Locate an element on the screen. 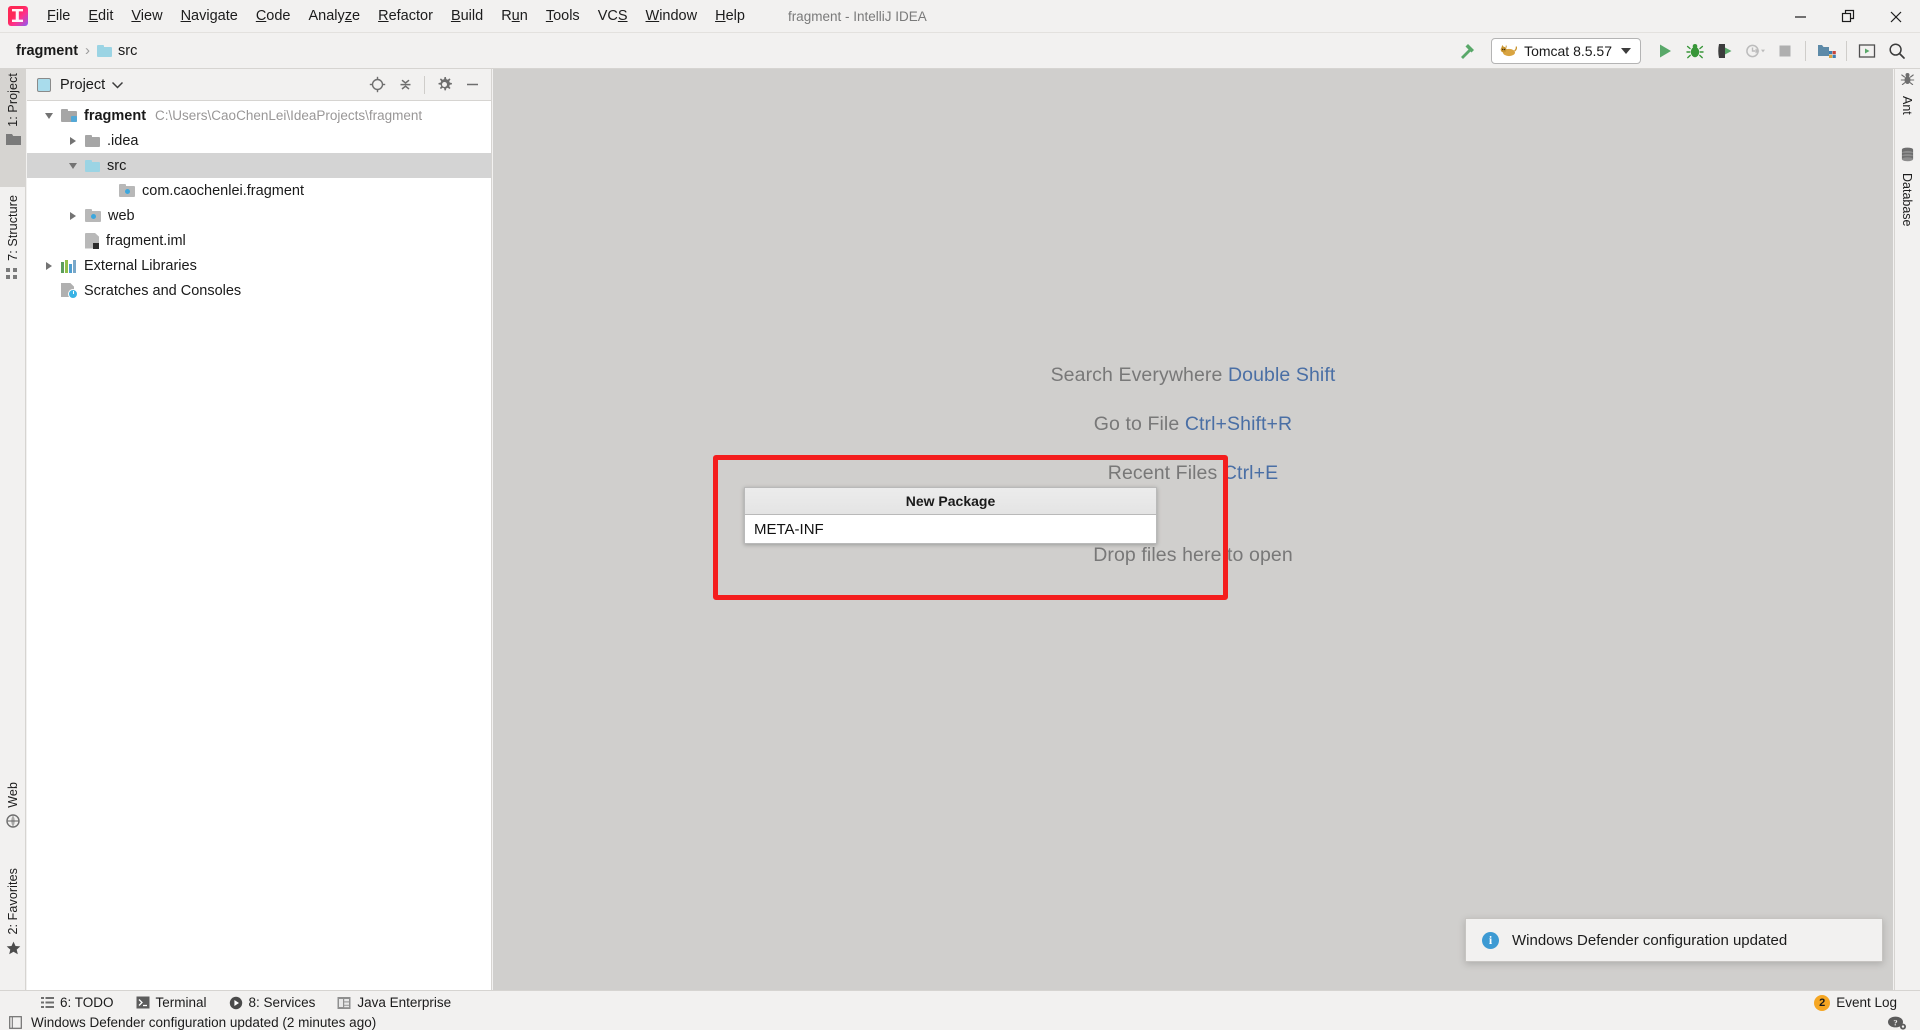 The height and width of the screenshot is (1030, 1920). restore-button is located at coordinates (1848, 16).